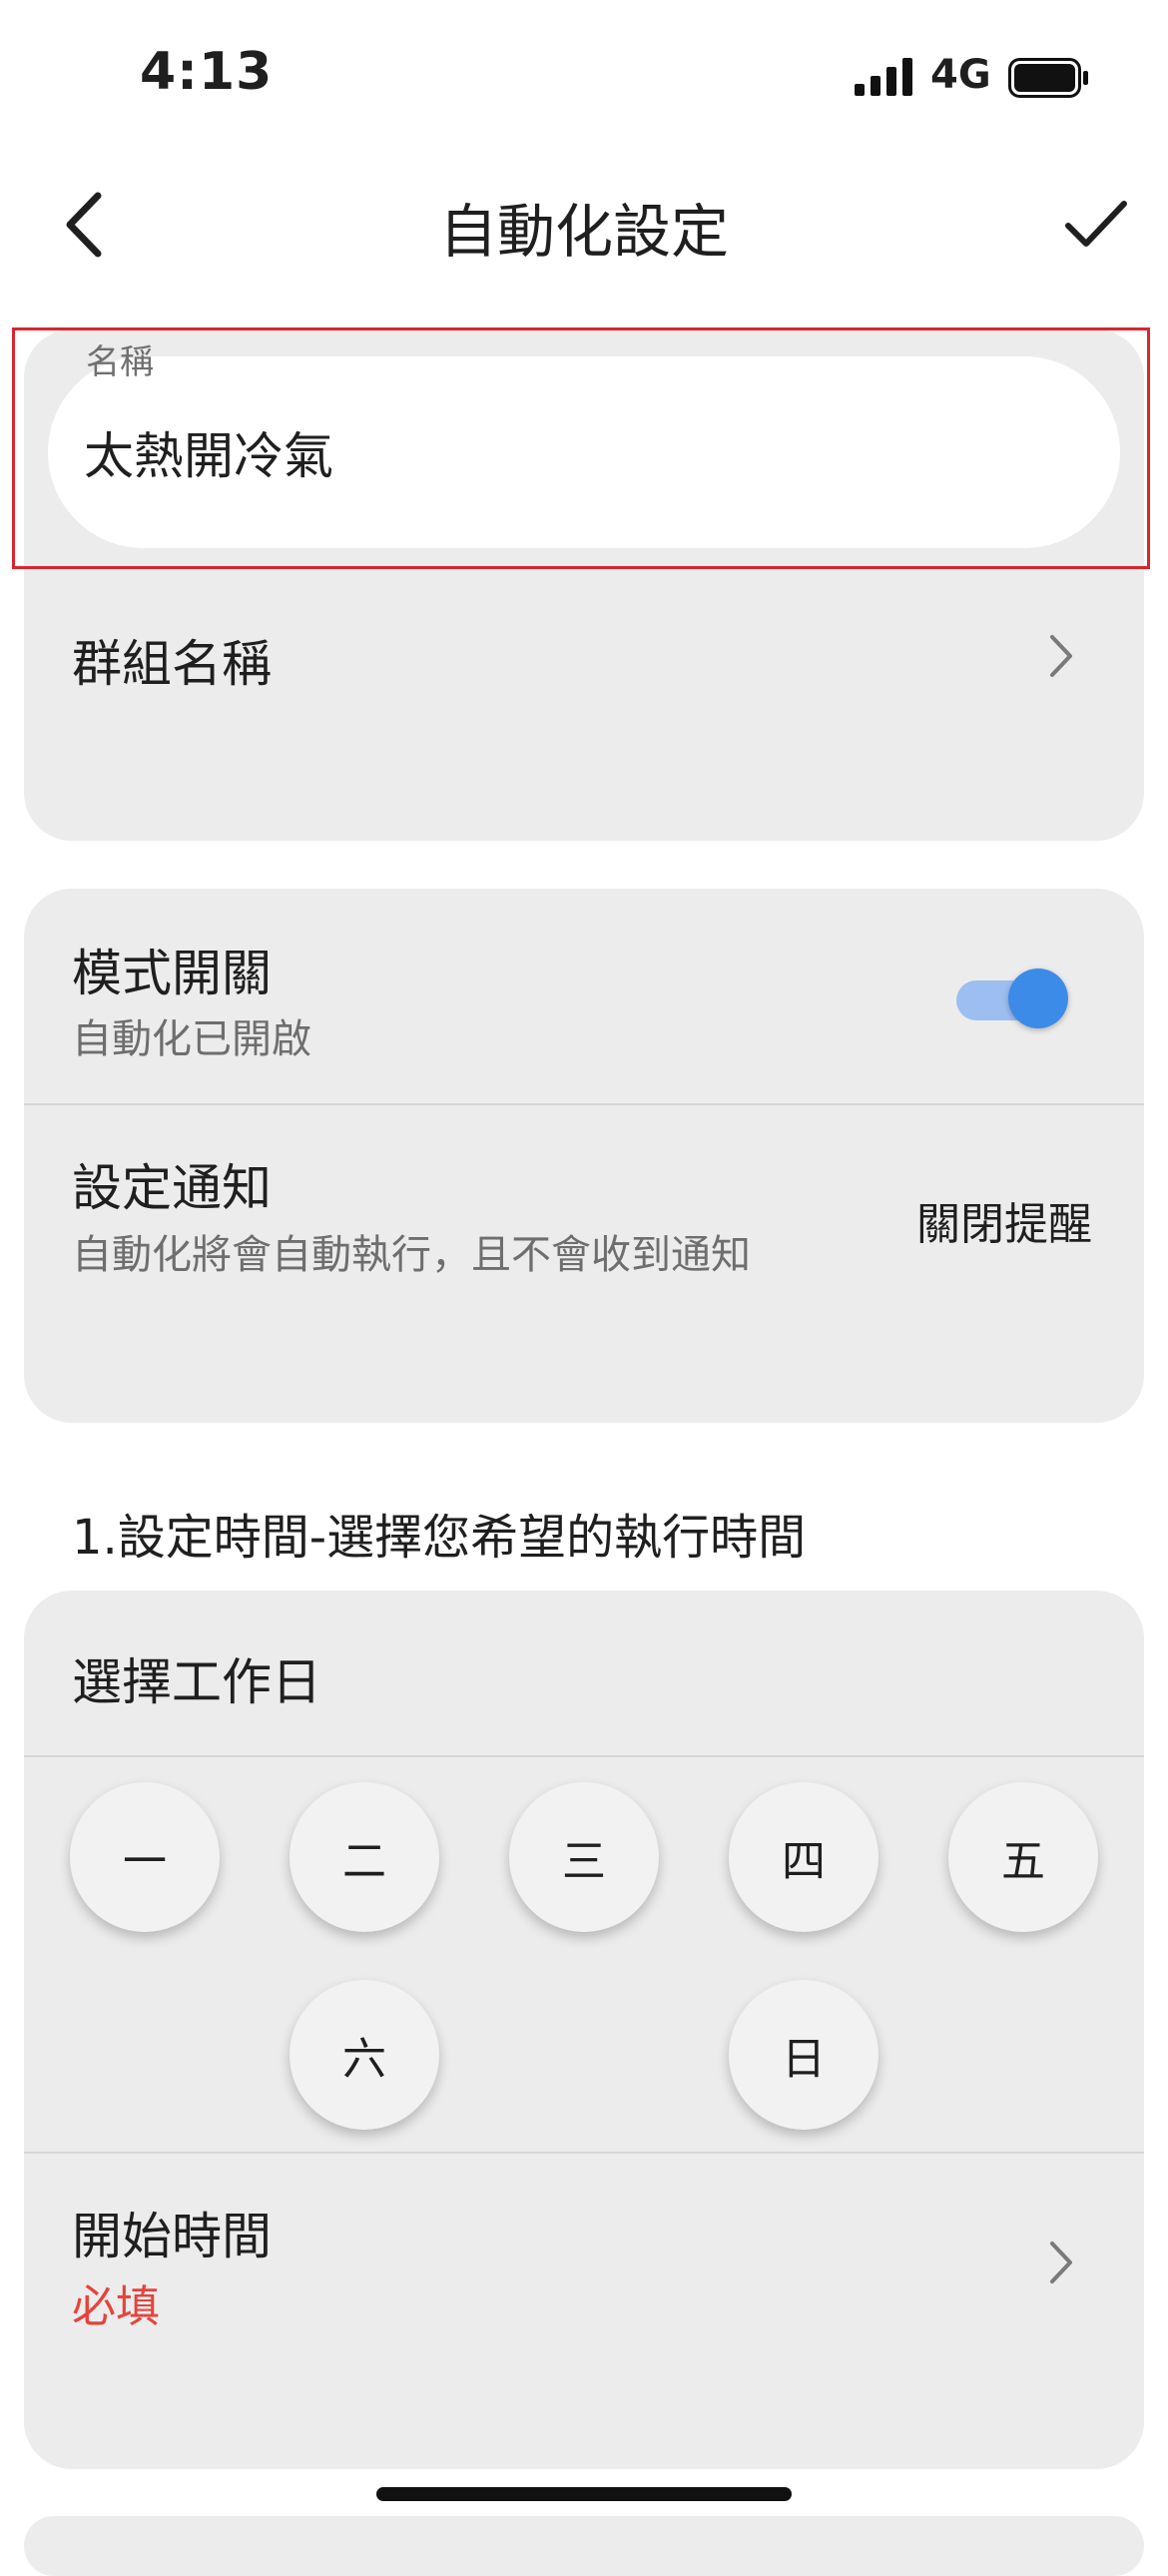 The height and width of the screenshot is (2576, 1168). What do you see at coordinates (584, 1756) in the screenshot?
I see `divider` at bounding box center [584, 1756].